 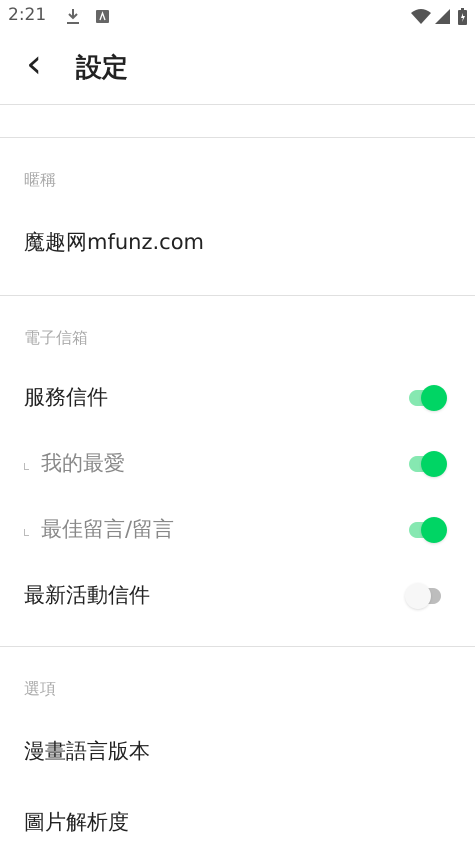 I want to click on setting-label: 漫畫語言版本, so click(x=87, y=752).